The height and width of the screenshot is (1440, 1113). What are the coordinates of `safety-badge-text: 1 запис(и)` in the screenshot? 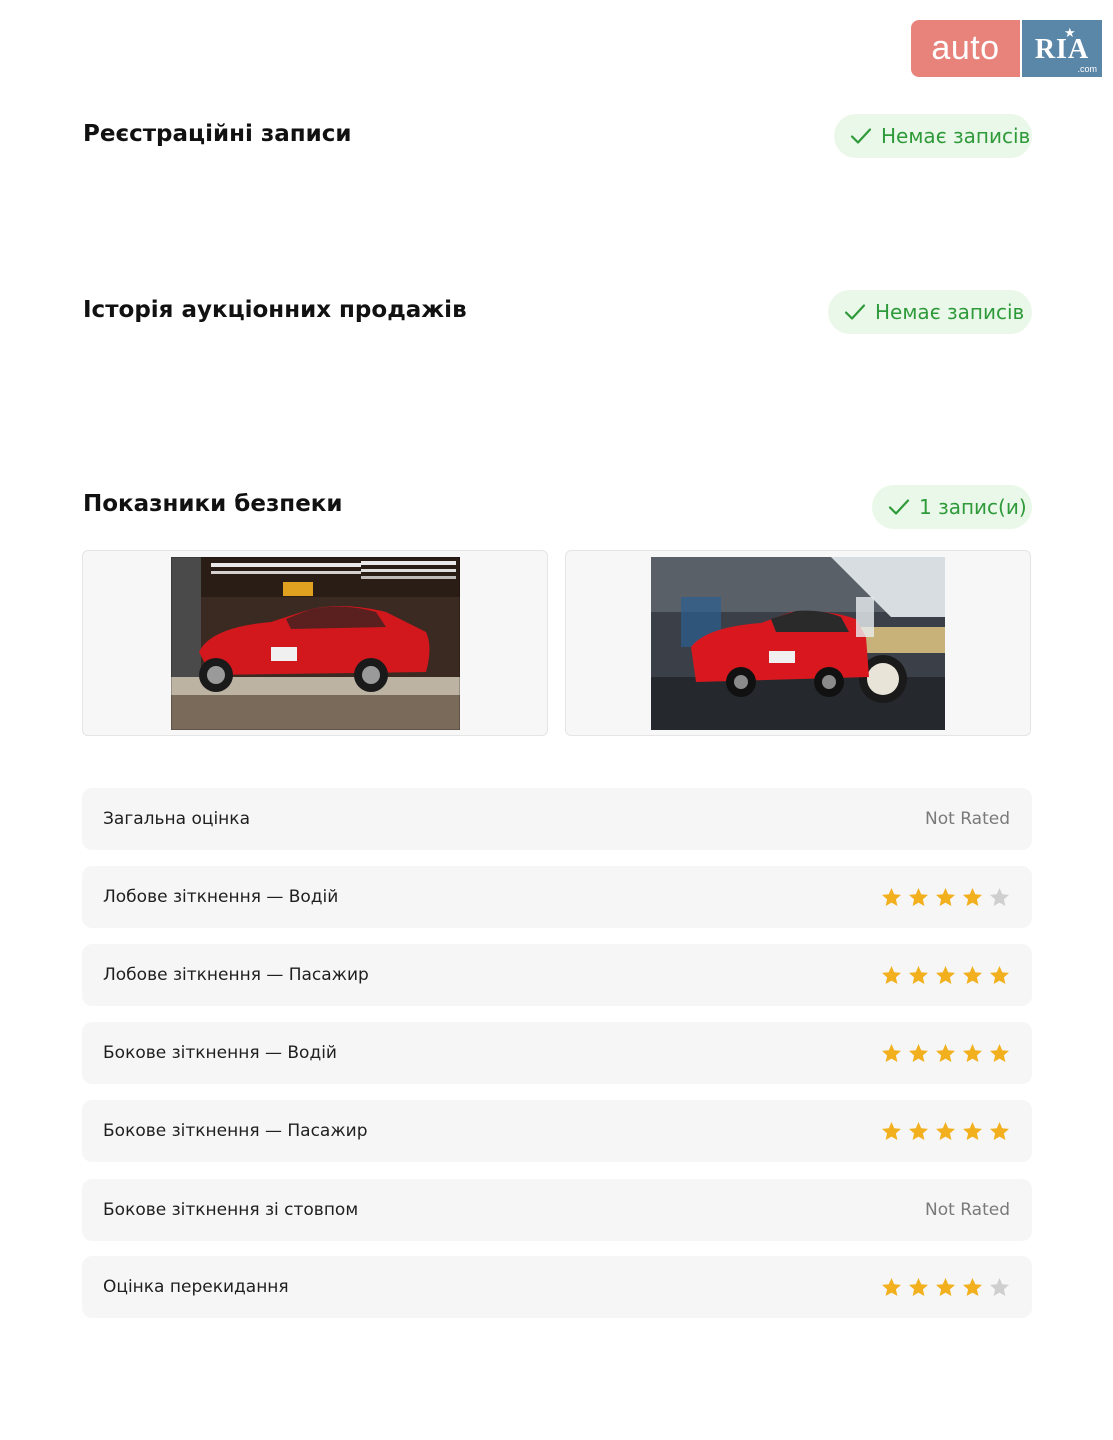 It's located at (973, 507).